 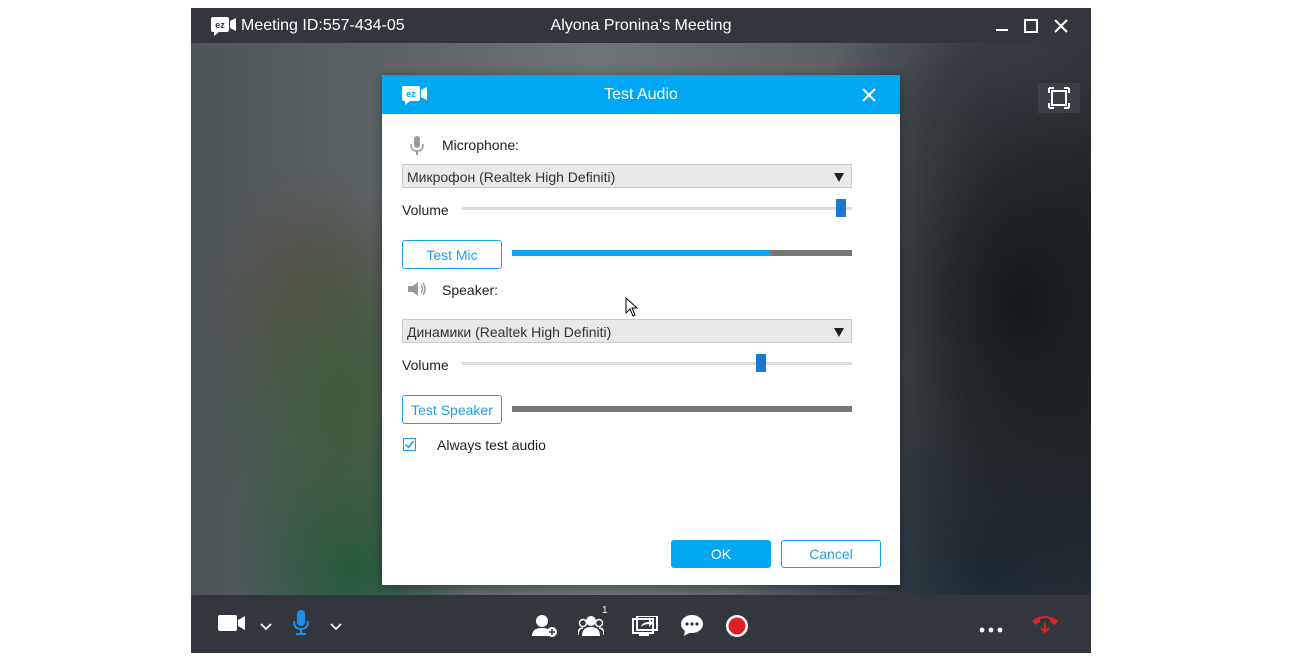 I want to click on camera-button, so click(x=232, y=625).